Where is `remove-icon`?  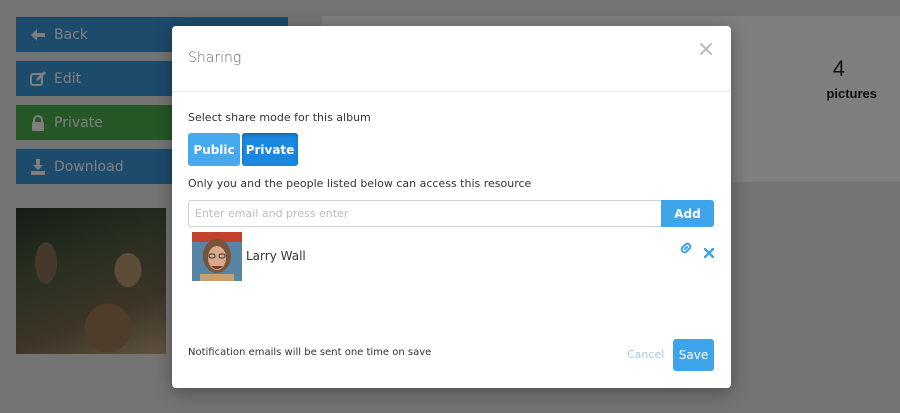
remove-icon is located at coordinates (709, 252).